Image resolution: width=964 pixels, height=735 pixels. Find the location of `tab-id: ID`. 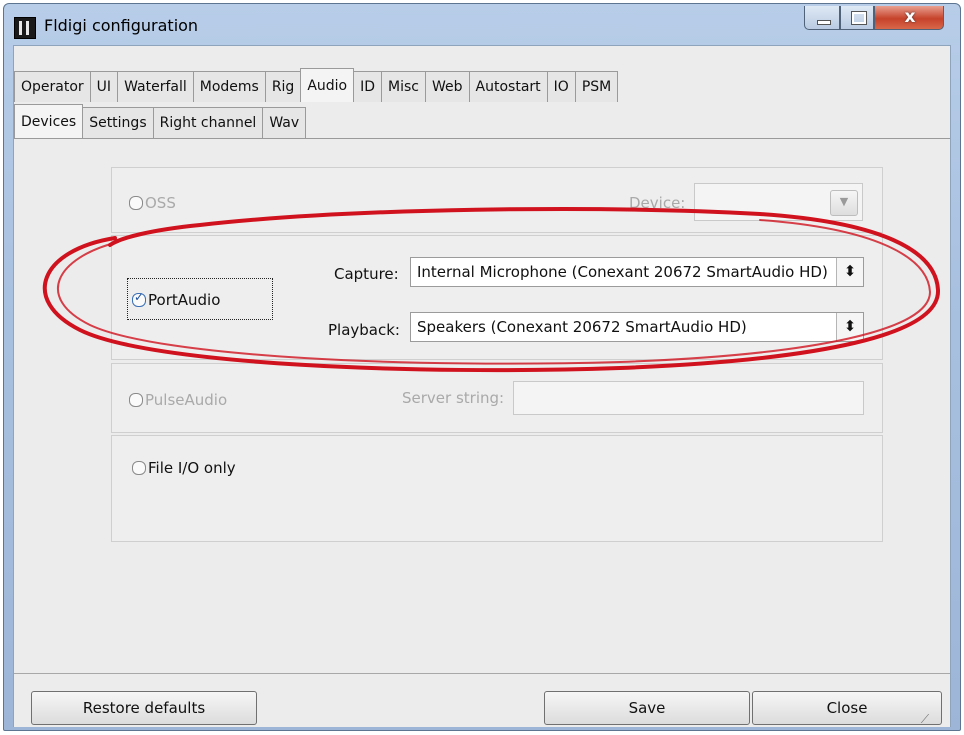

tab-id: ID is located at coordinates (368, 86).